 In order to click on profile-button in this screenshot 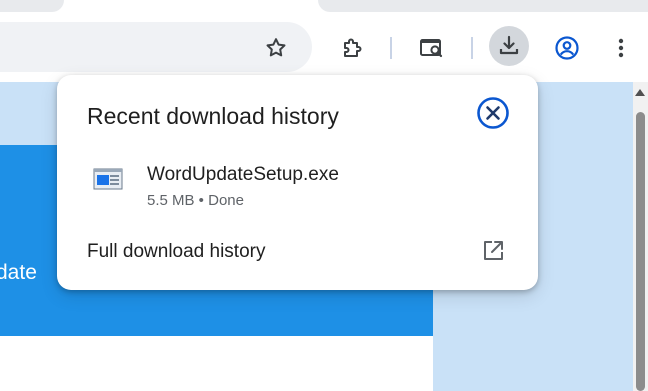, I will do `click(567, 48)`.